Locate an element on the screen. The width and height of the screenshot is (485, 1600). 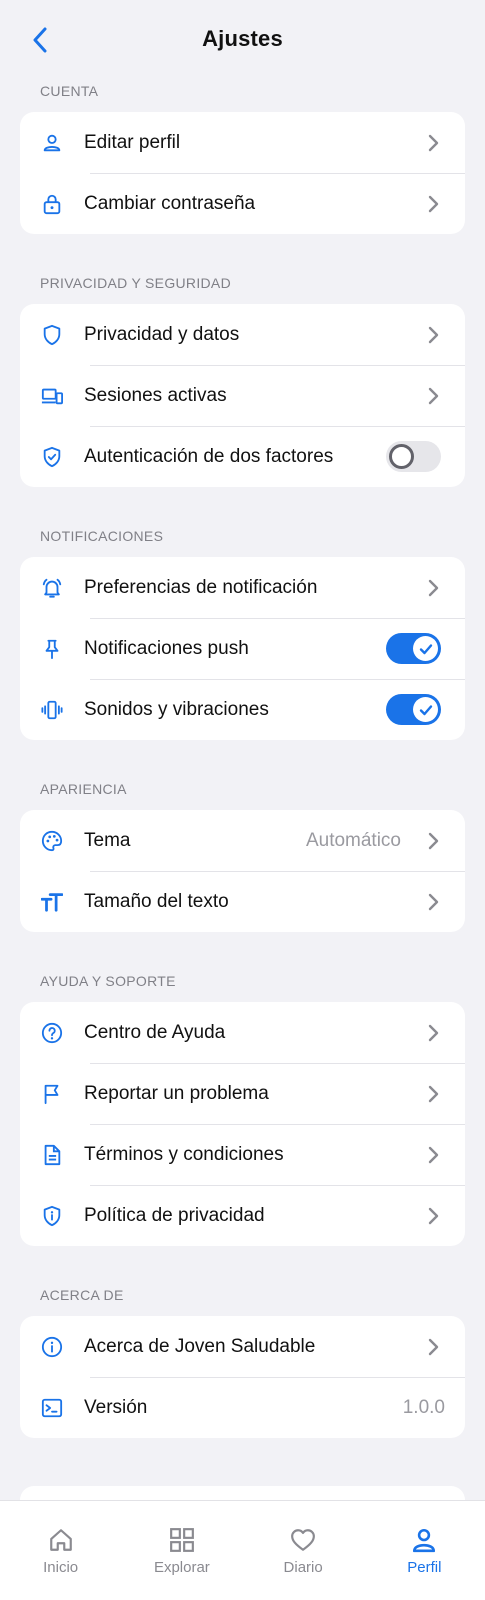
tab-bar: Inicio Explorar Diario Perfil is located at coordinates (242, 1550).